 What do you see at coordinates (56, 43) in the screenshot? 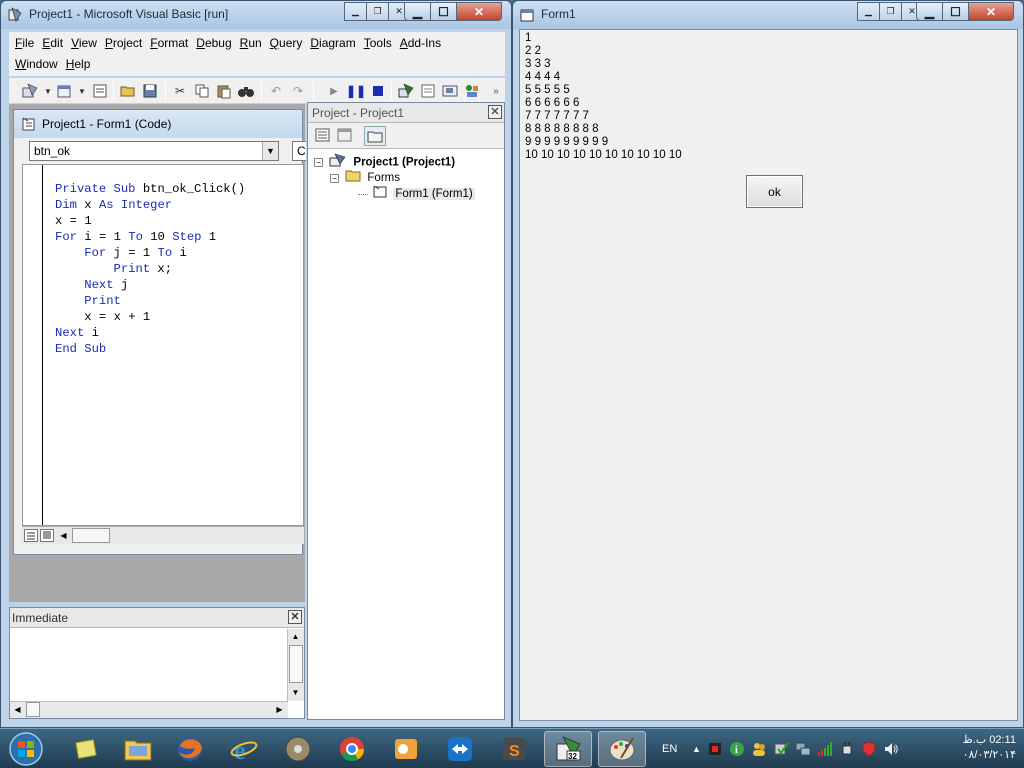
I see `menu-item-edit: Edit` at bounding box center [56, 43].